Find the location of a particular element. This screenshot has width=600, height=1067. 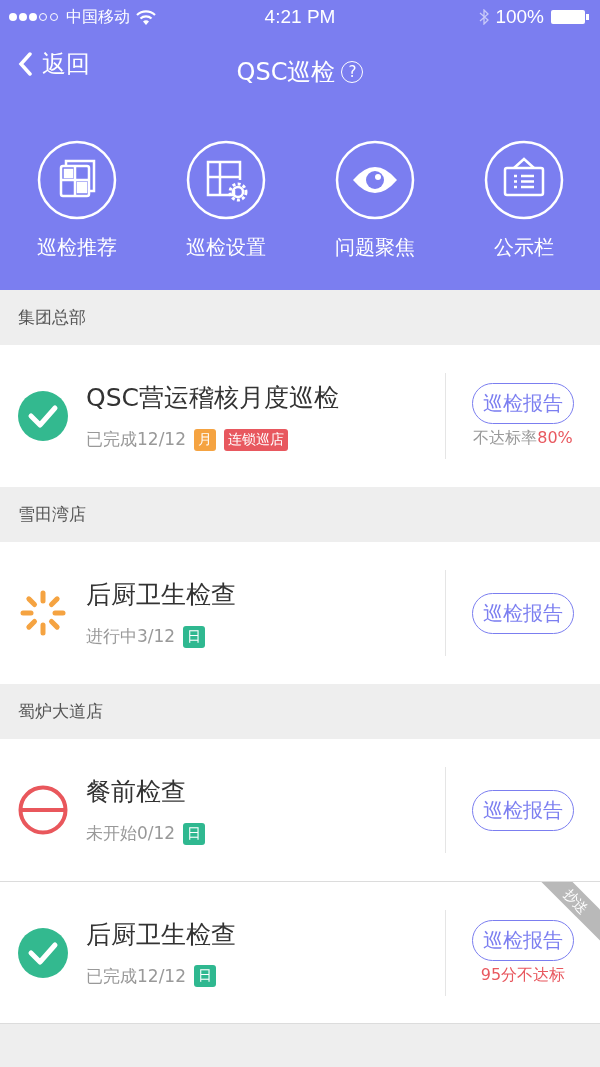

task-title: QSC营运稽核月度巡检 is located at coordinates (213, 398).